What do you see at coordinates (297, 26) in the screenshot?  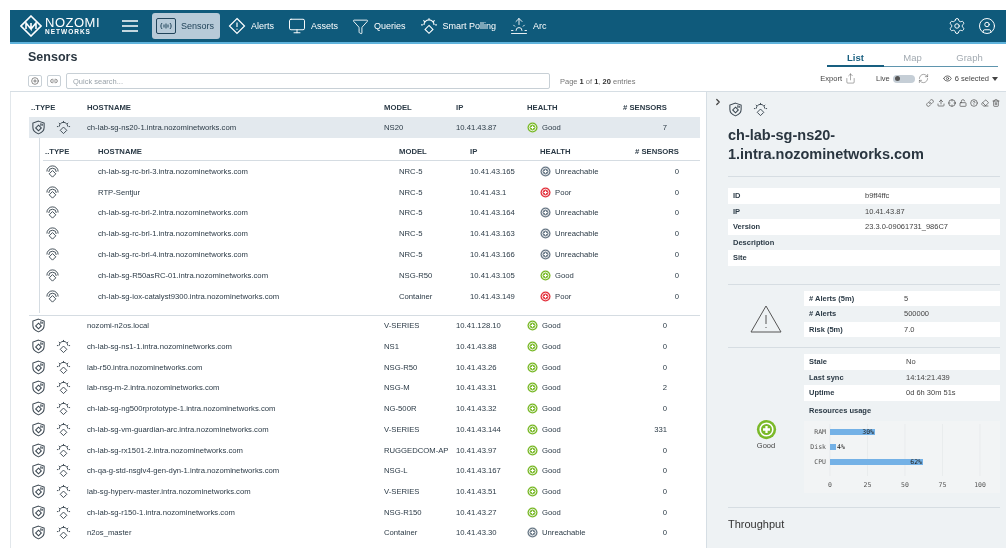 I see `monitor-icon` at bounding box center [297, 26].